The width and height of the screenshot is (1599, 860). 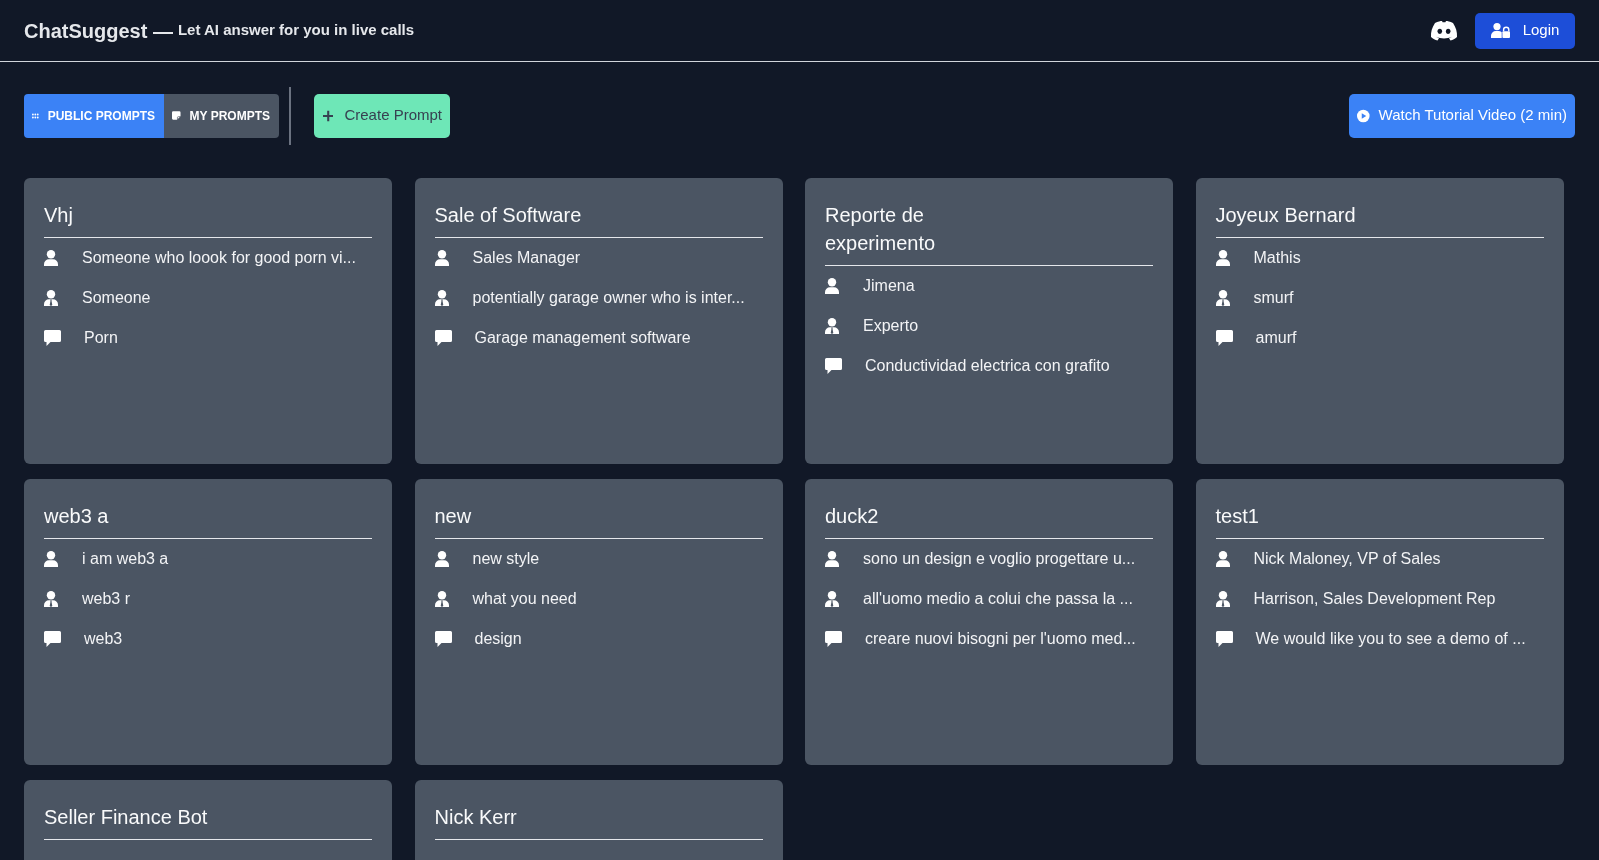 I want to click on app-title: ChatSuggest —, so click(x=98, y=31).